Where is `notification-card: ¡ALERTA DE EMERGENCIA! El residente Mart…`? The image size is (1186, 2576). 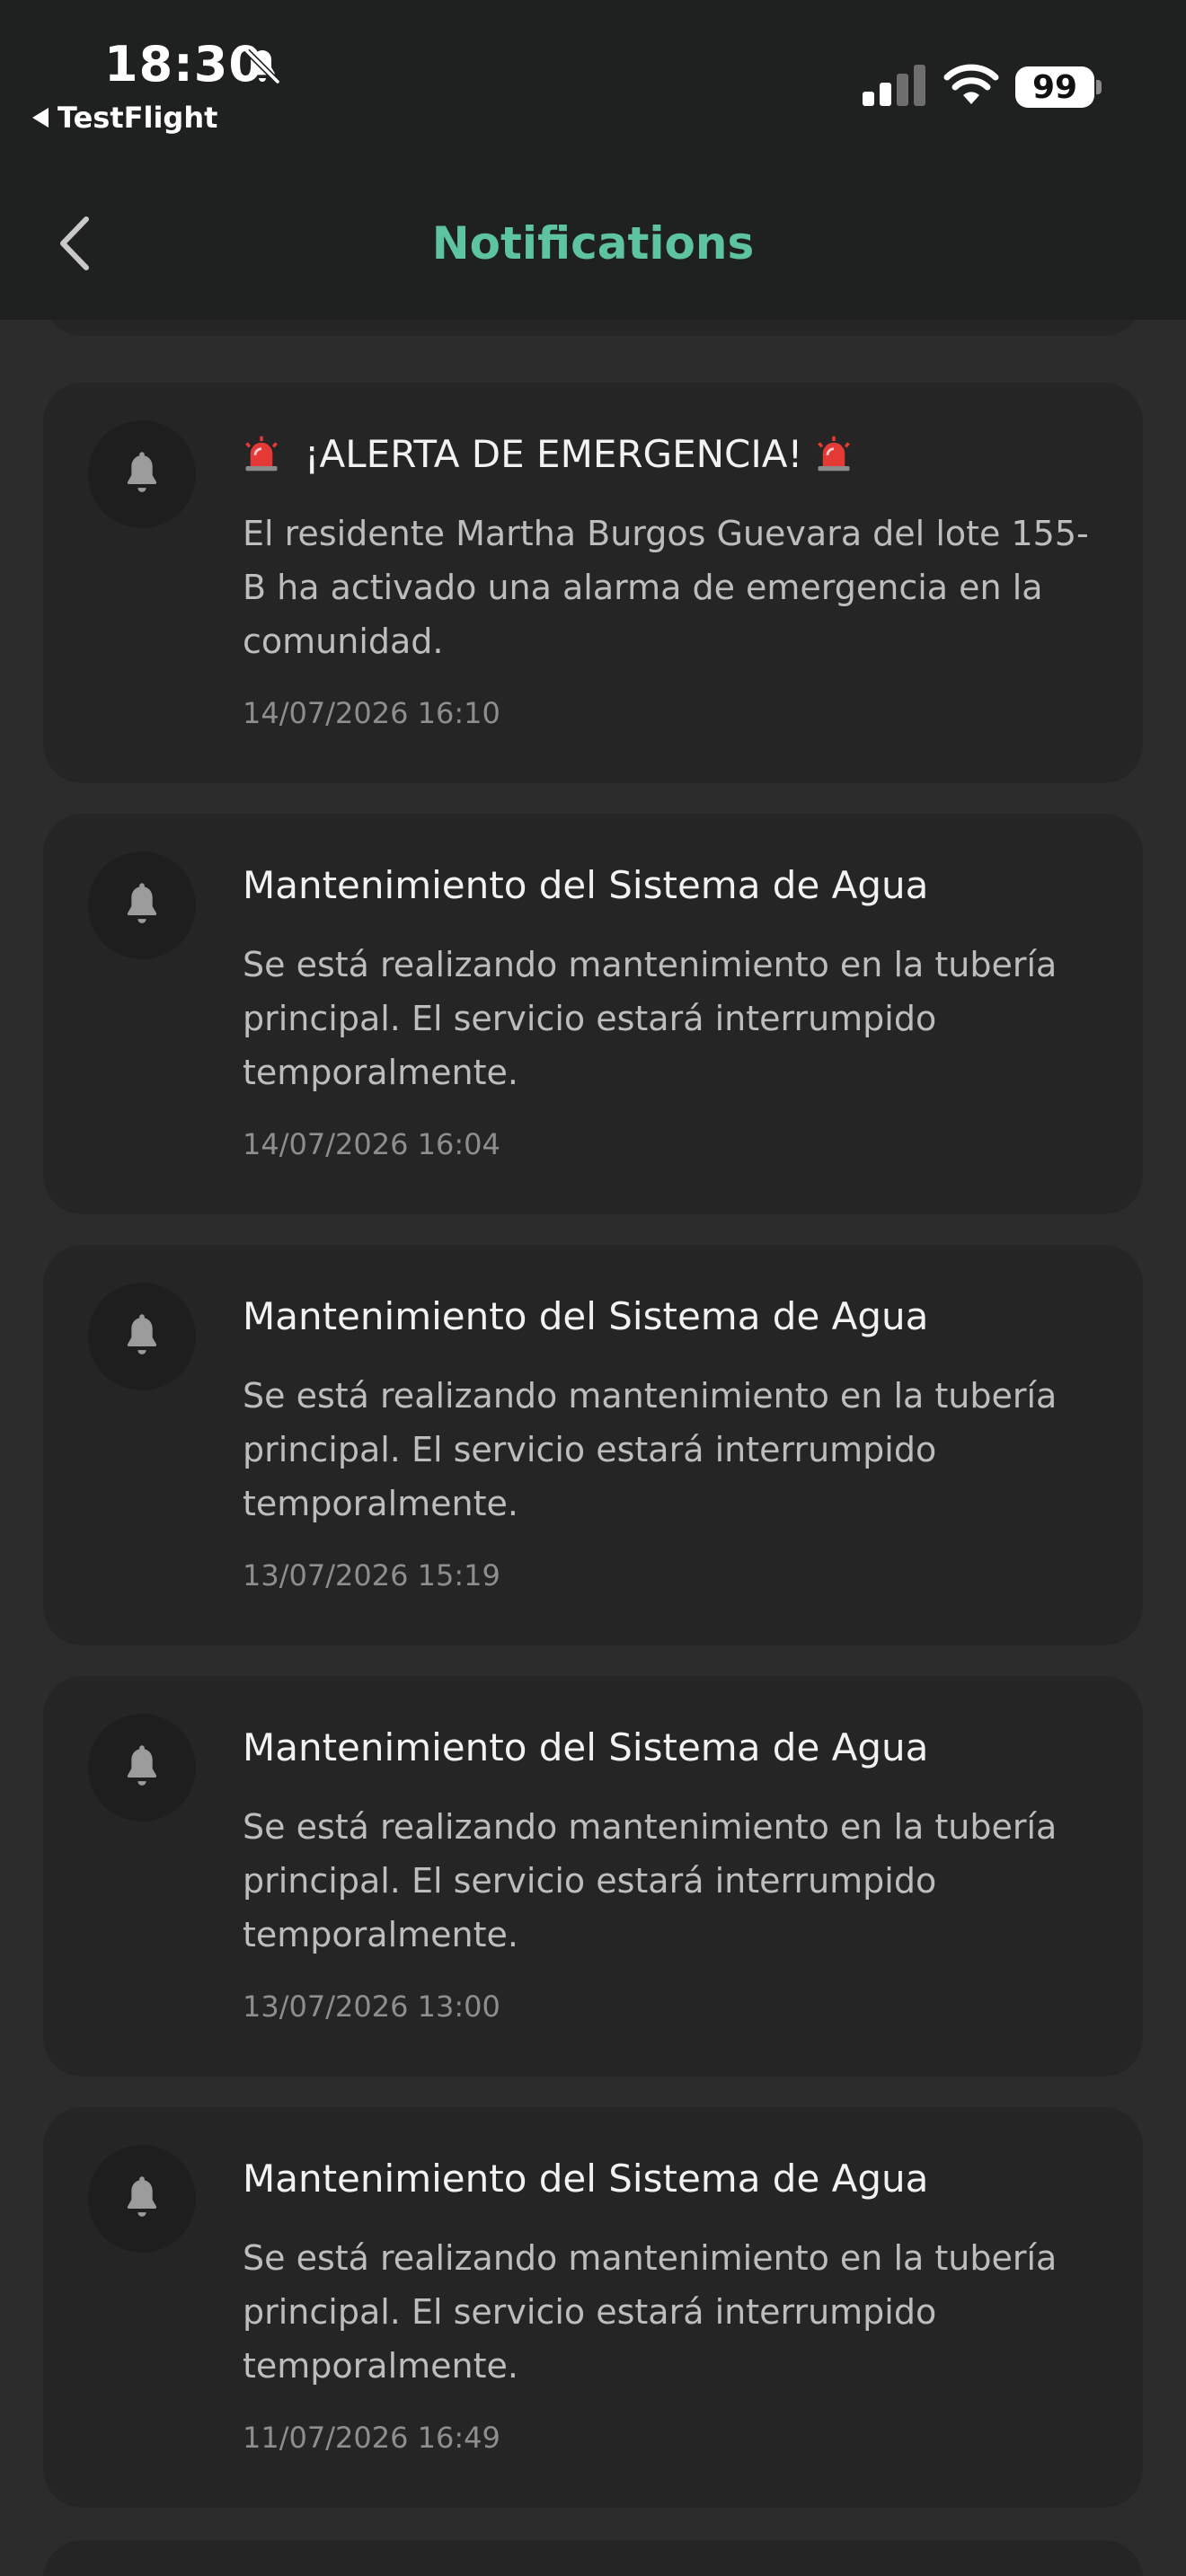
notification-card: ¡ALERTA DE EMERGENCIA! El residente Mart… is located at coordinates (593, 583).